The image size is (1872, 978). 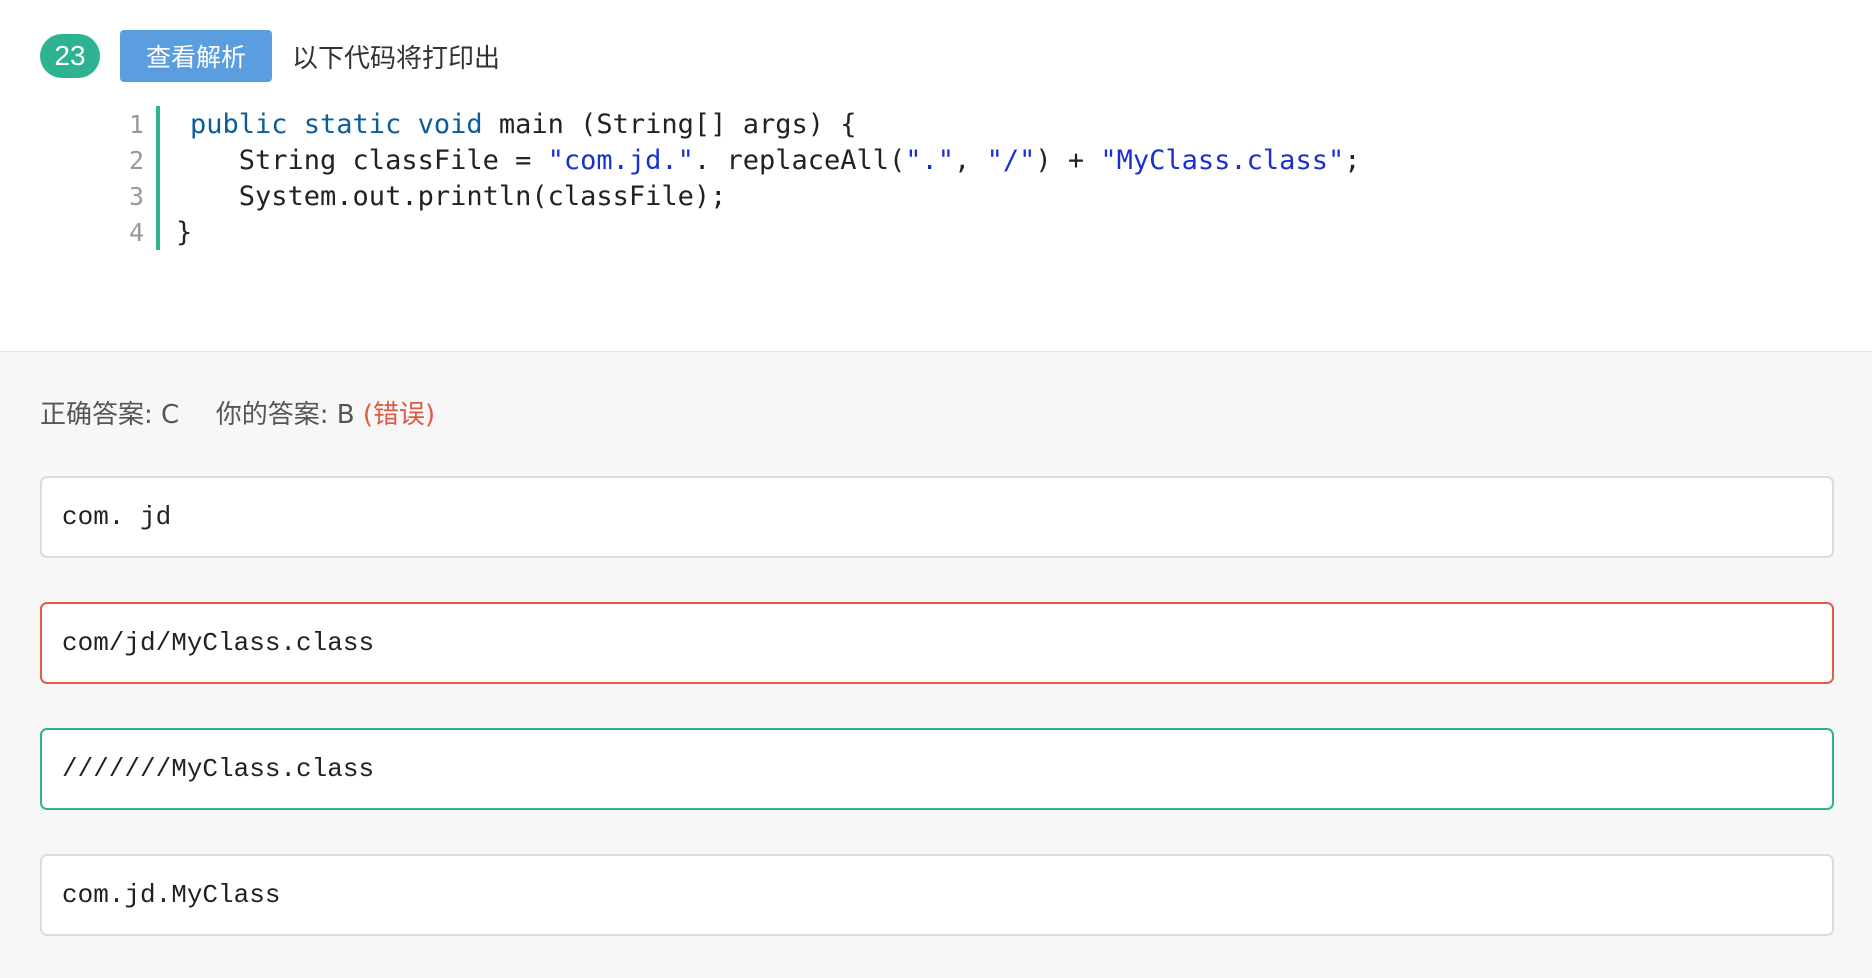 I want to click on code-token: ,, so click(x=970, y=160).